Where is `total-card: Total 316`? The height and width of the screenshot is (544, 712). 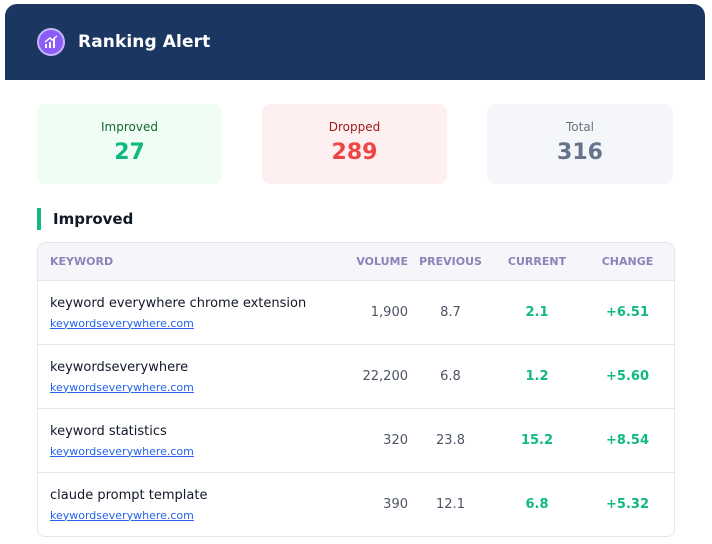
total-card: Total 316 is located at coordinates (580, 144).